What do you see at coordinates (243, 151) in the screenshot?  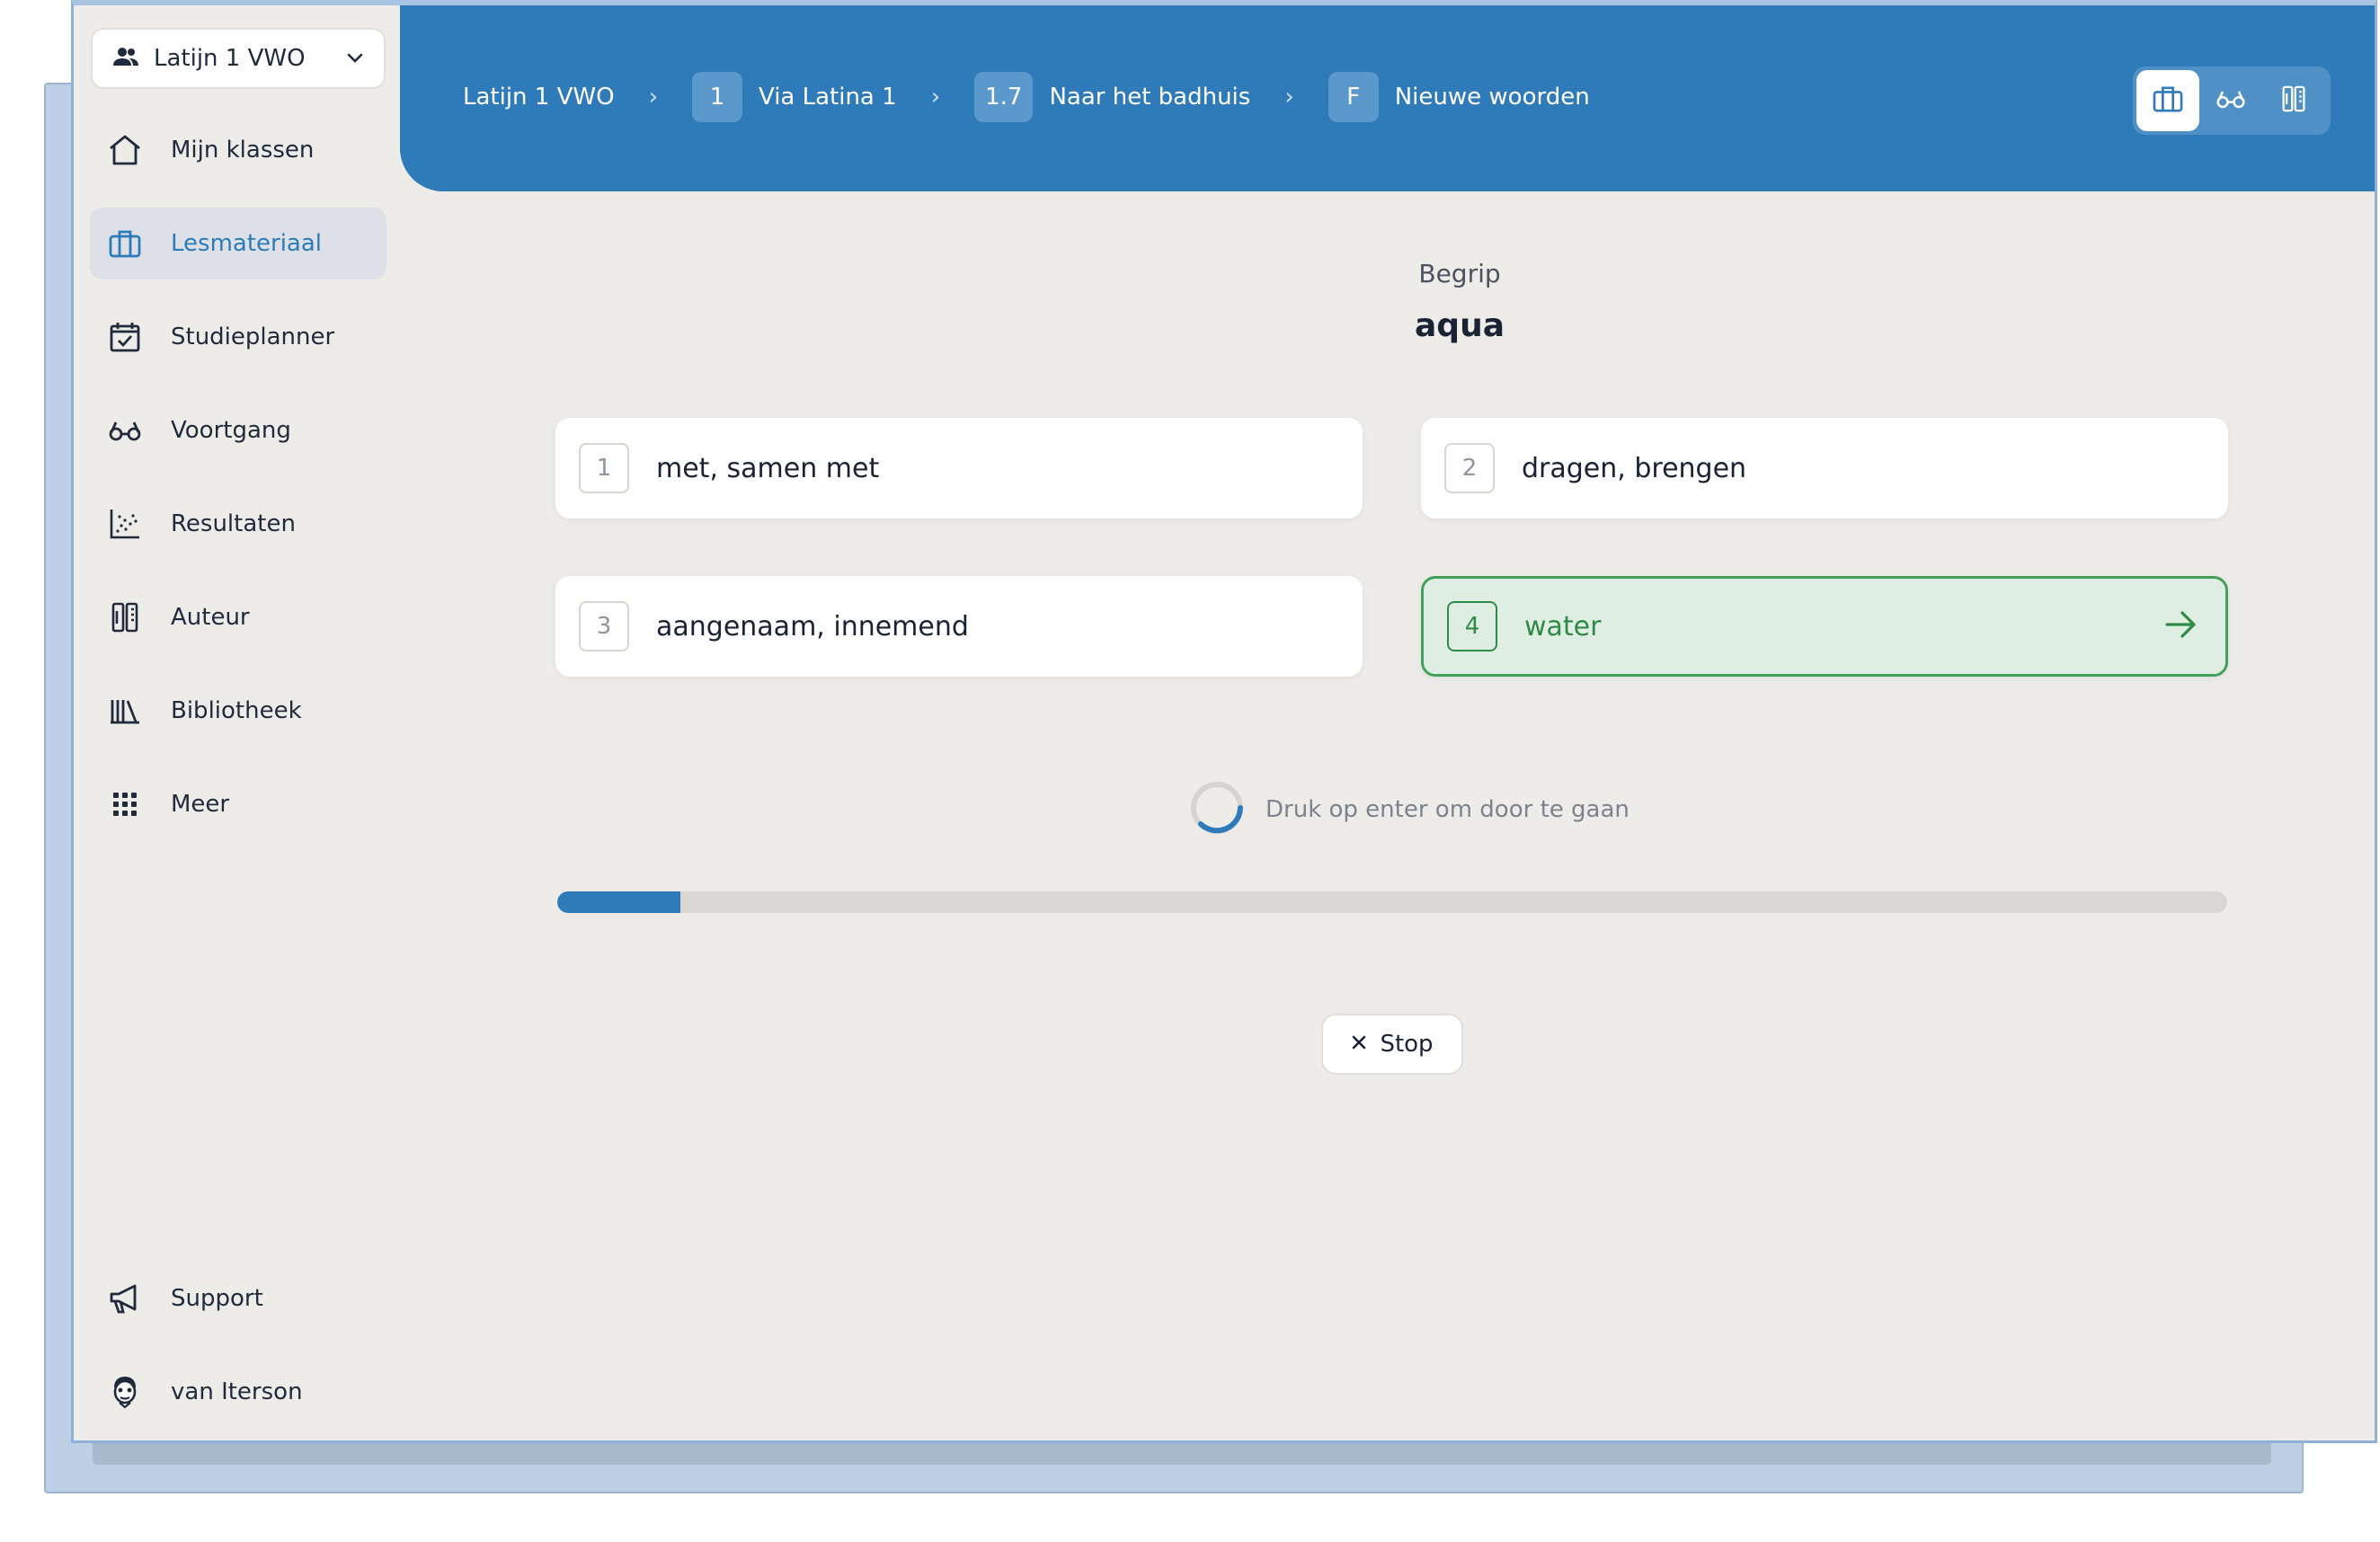 I see `sidebar-item-label: Mijn klassen` at bounding box center [243, 151].